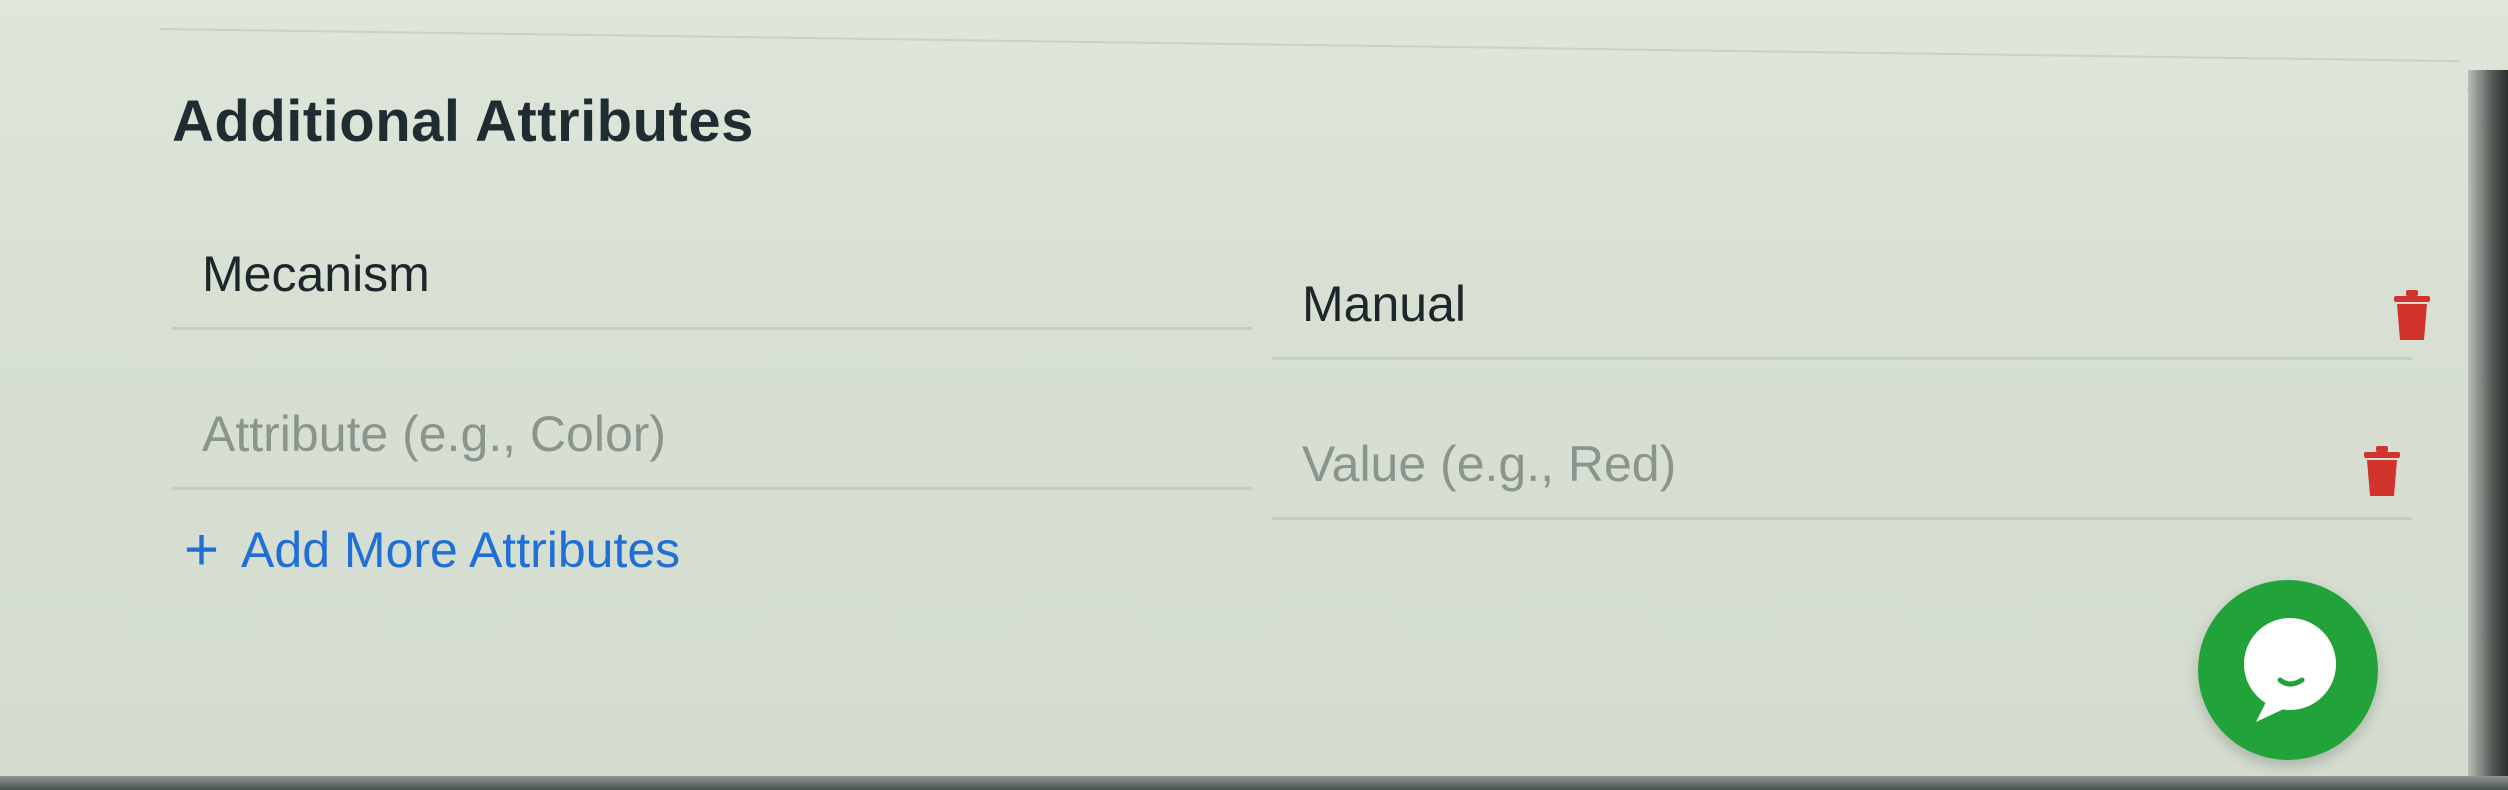 The height and width of the screenshot is (790, 2508). I want to click on chat-button, so click(2288, 670).